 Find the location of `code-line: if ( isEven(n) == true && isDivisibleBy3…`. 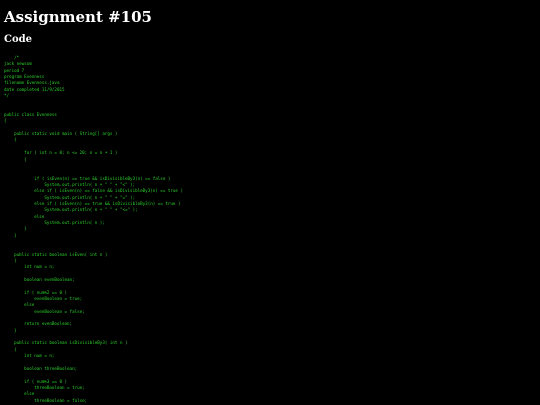

code-line: if ( isEven(n) == true && isDivisibleBy3… is located at coordinates (87, 178).